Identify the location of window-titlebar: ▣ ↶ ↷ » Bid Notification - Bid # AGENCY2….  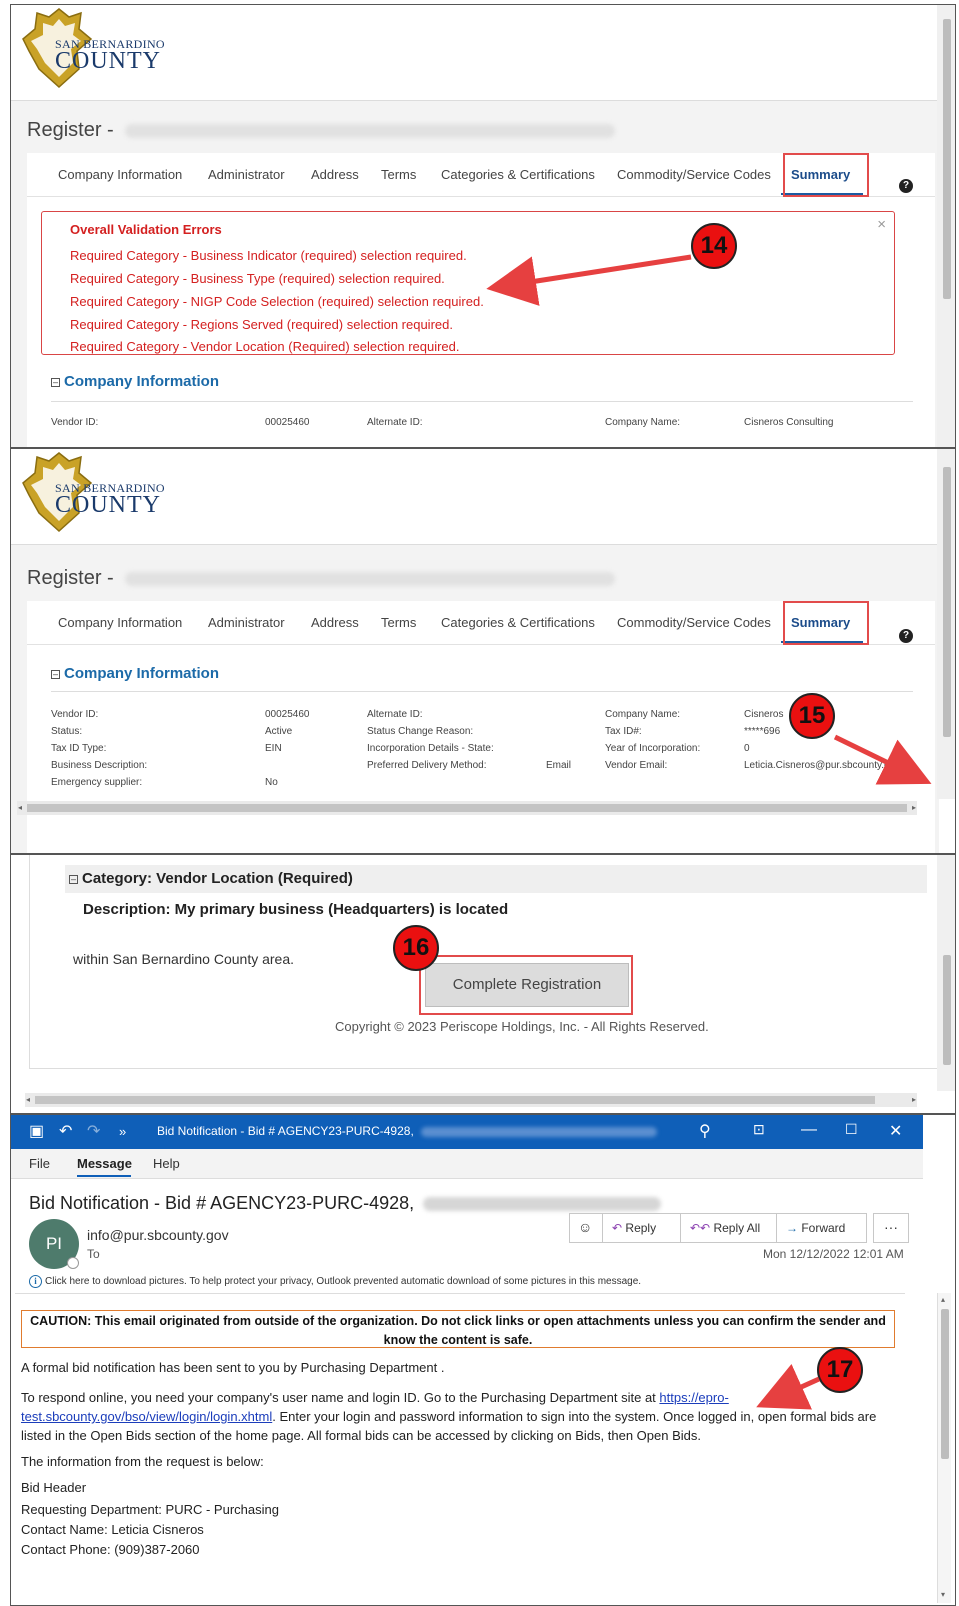
(467, 1132).